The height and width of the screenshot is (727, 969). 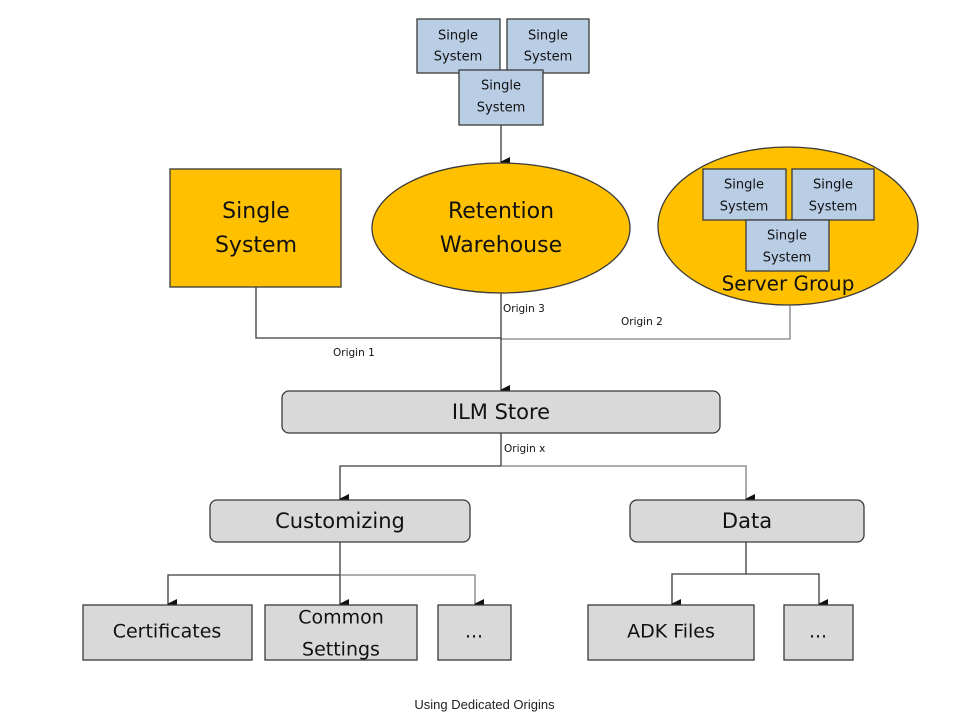 What do you see at coordinates (253, 591) in the screenshot?
I see `connector-to-certificates` at bounding box center [253, 591].